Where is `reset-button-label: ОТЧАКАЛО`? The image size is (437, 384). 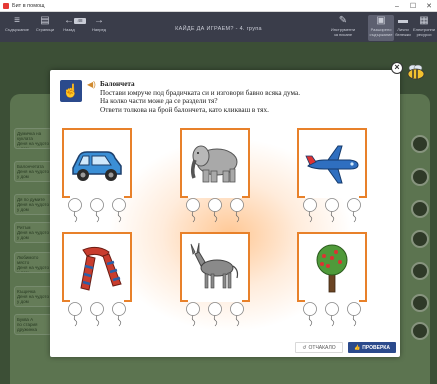 reset-button-label: ОТЧАКАЛО is located at coordinates (322, 347).